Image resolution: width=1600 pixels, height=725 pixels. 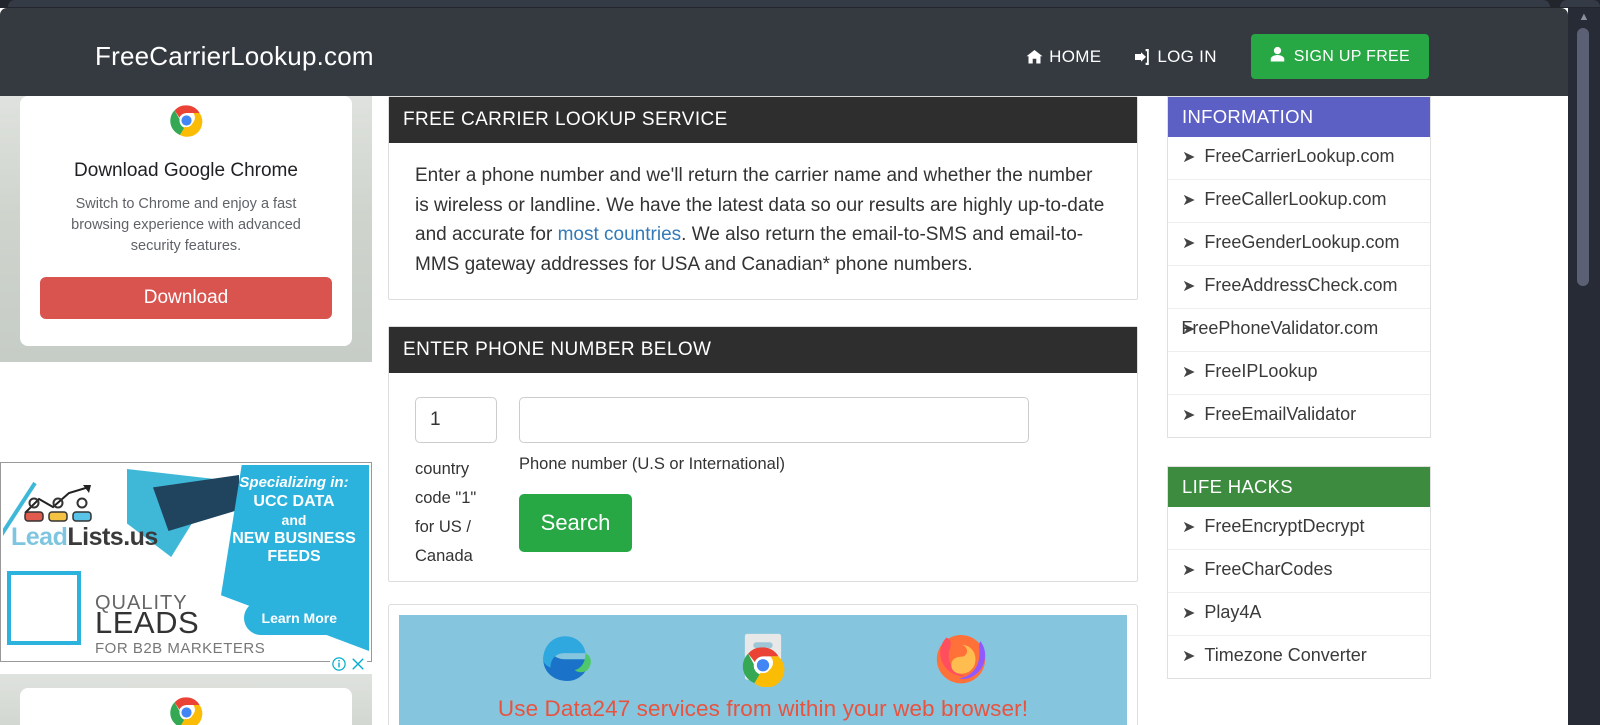 I want to click on home-icon, so click(x=1034, y=57).